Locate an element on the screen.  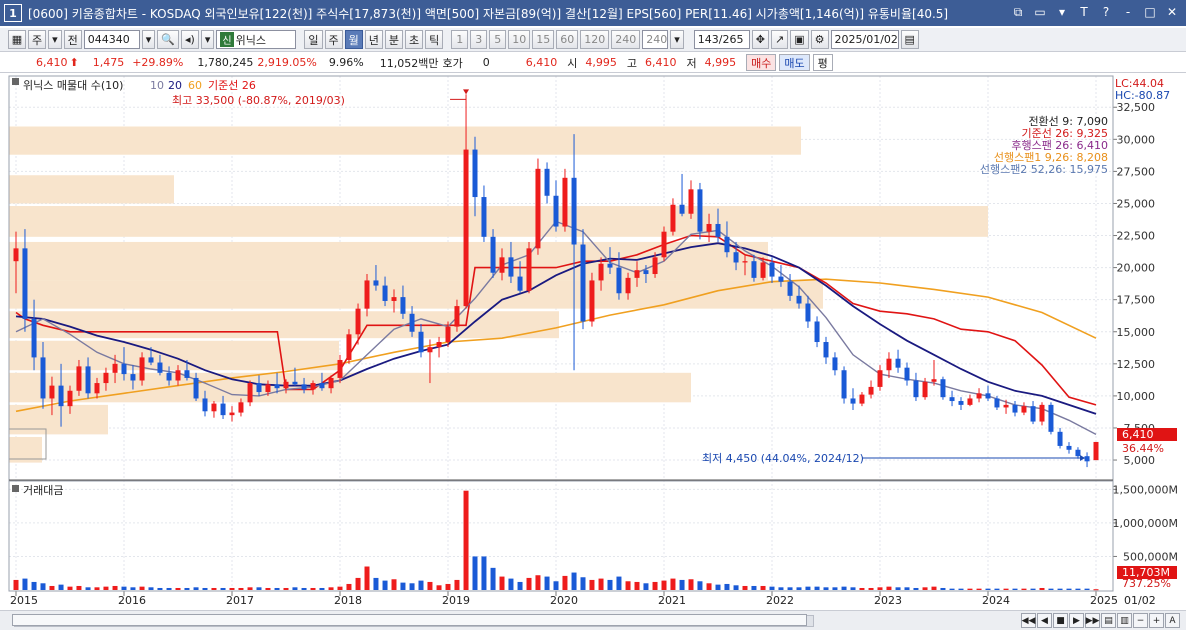
zoom-fit-icon: ▤ is located at coordinates (1108, 620).